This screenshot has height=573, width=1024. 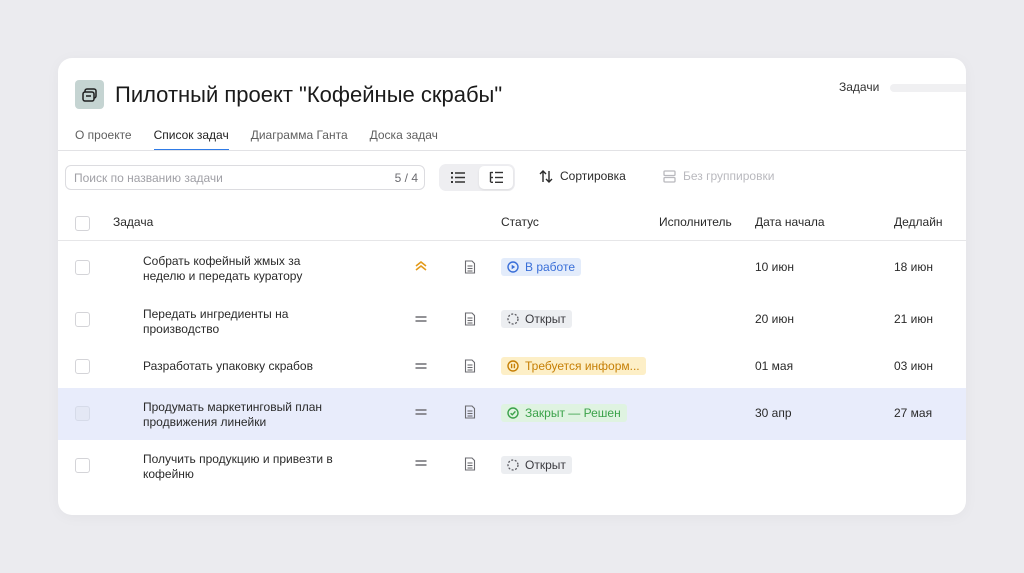 What do you see at coordinates (918, 222) in the screenshot?
I see `column-header-deadline: Дедлайн` at bounding box center [918, 222].